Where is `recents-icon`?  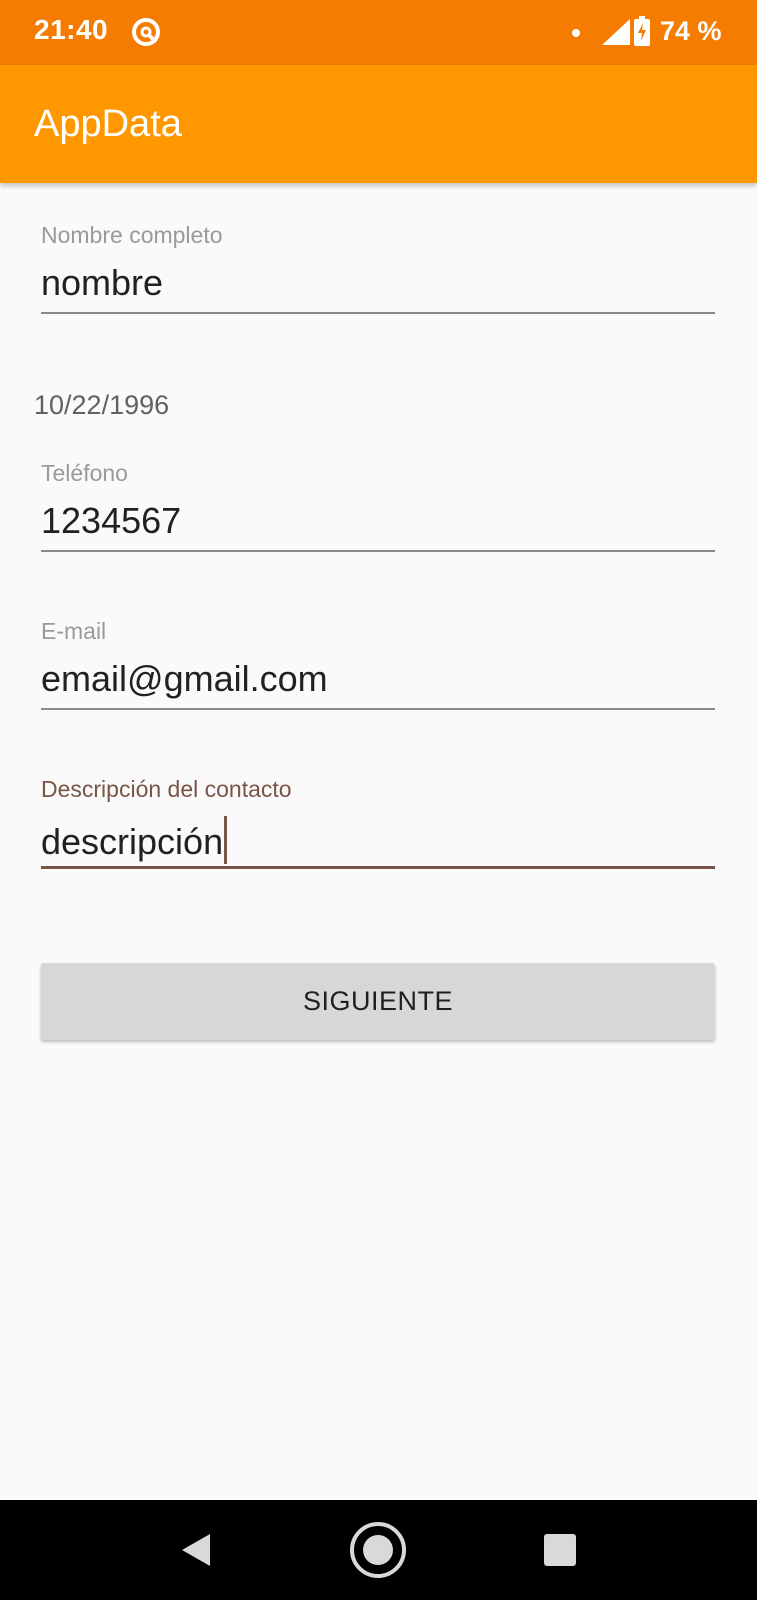 recents-icon is located at coordinates (560, 1550).